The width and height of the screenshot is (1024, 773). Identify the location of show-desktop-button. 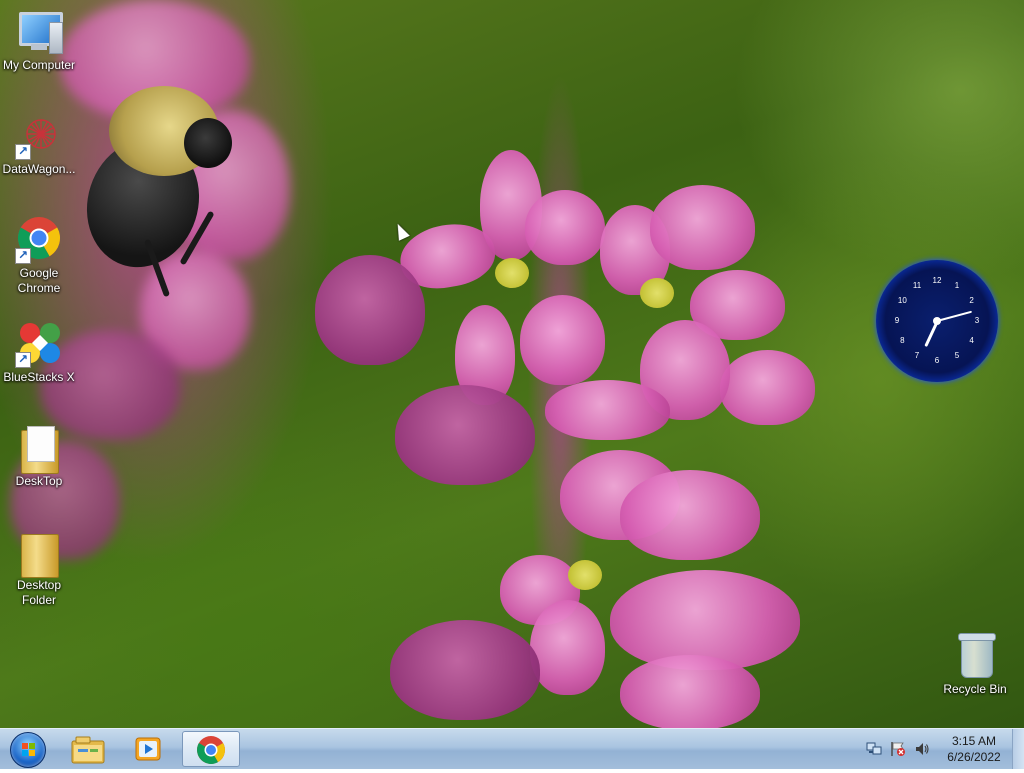
(1018, 749).